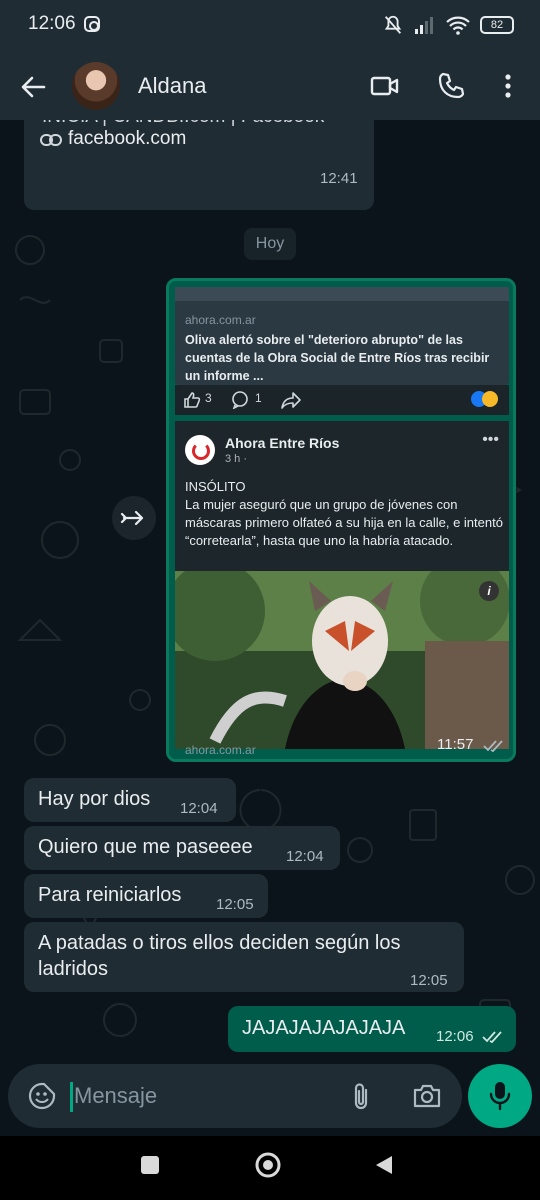 The image size is (540, 1200). Describe the element at coordinates (215, 486) in the screenshot. I see `post-title: INSÓLITO` at that location.